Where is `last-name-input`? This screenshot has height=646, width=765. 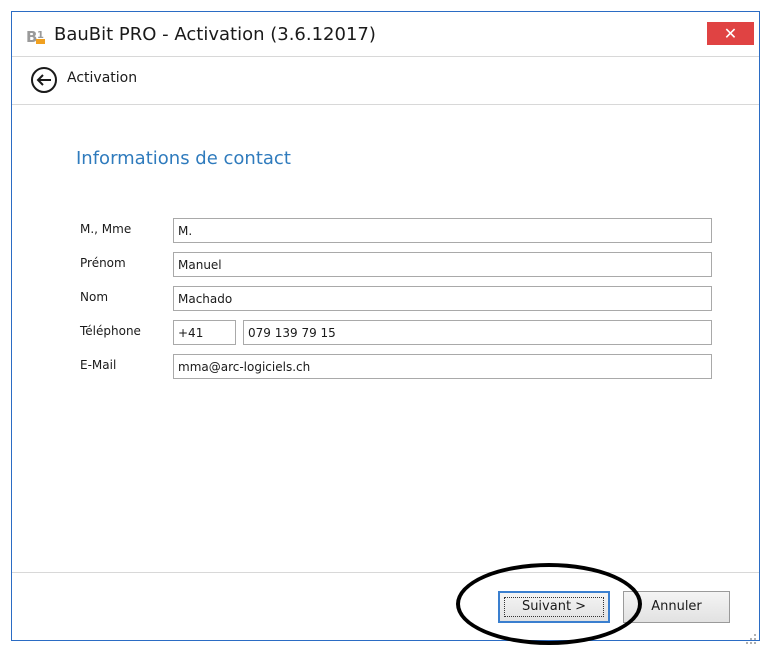 last-name-input is located at coordinates (442, 298).